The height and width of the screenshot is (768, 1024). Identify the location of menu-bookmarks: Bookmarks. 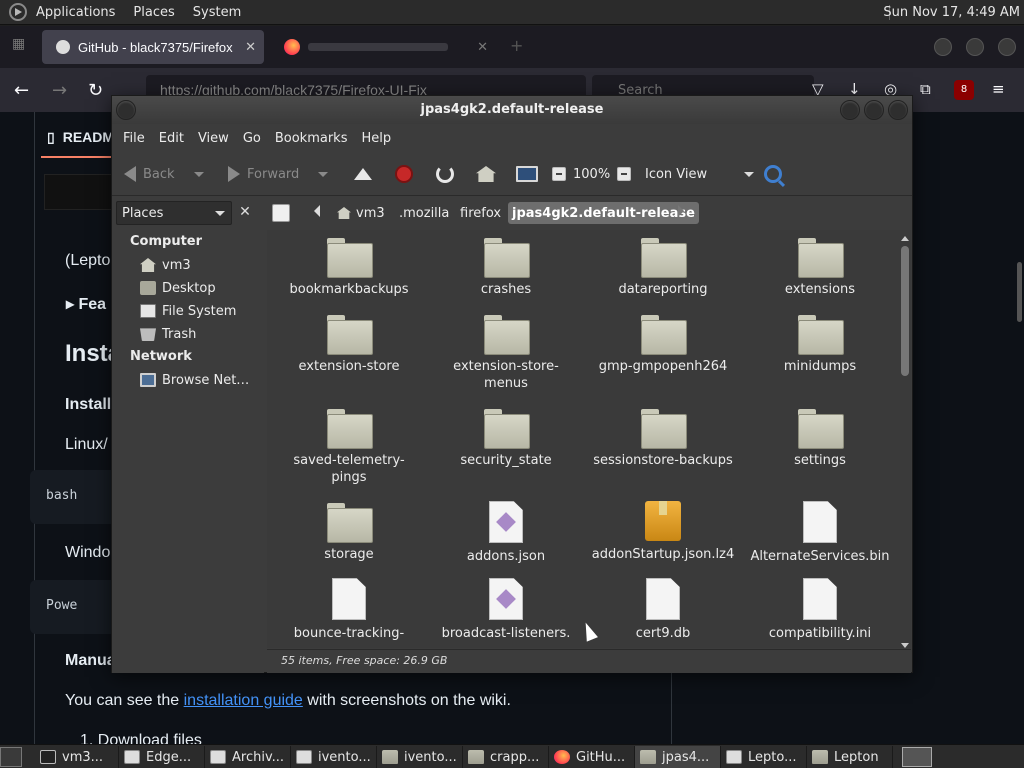
(311, 138).